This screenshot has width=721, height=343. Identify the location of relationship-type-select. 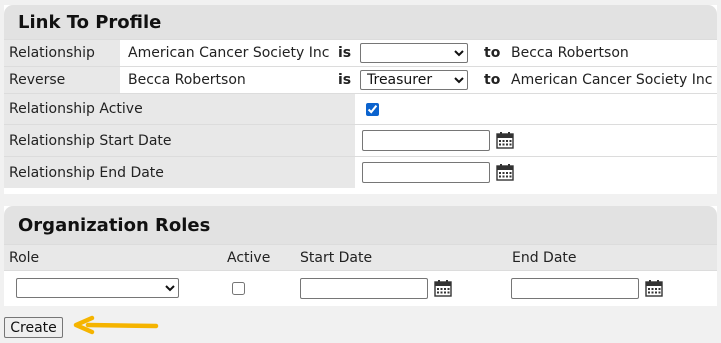
(414, 53).